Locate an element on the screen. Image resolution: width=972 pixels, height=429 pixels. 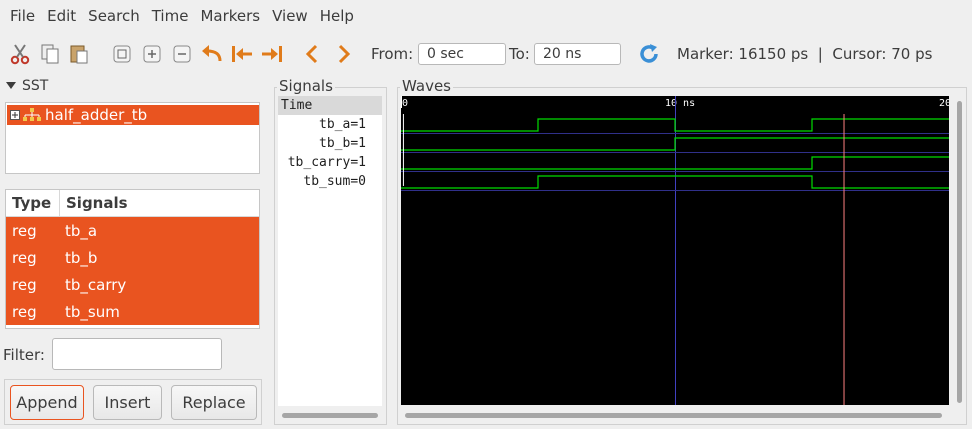
signal-value-row: tb_sum=0 is located at coordinates (330, 181).